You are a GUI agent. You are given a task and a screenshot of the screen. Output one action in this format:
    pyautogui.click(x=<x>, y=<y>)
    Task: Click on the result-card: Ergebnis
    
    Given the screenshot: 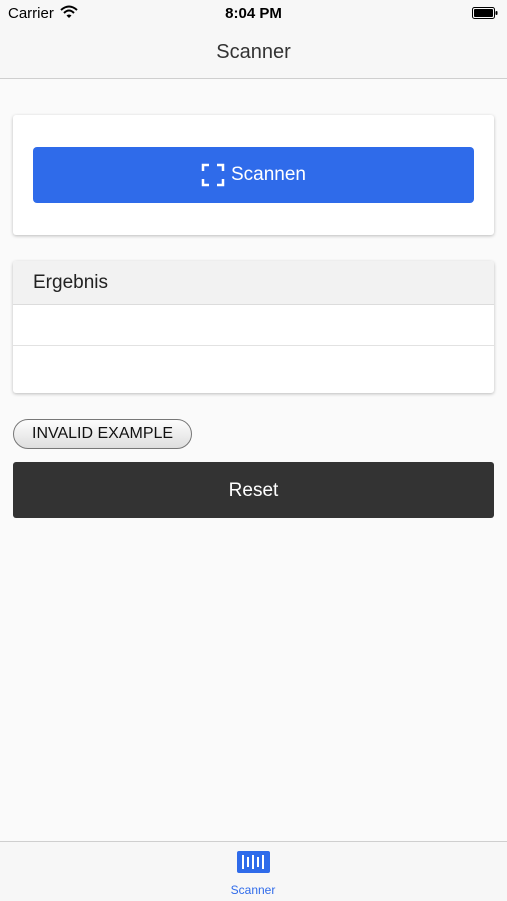 What is the action you would take?
    pyautogui.click(x=253, y=327)
    